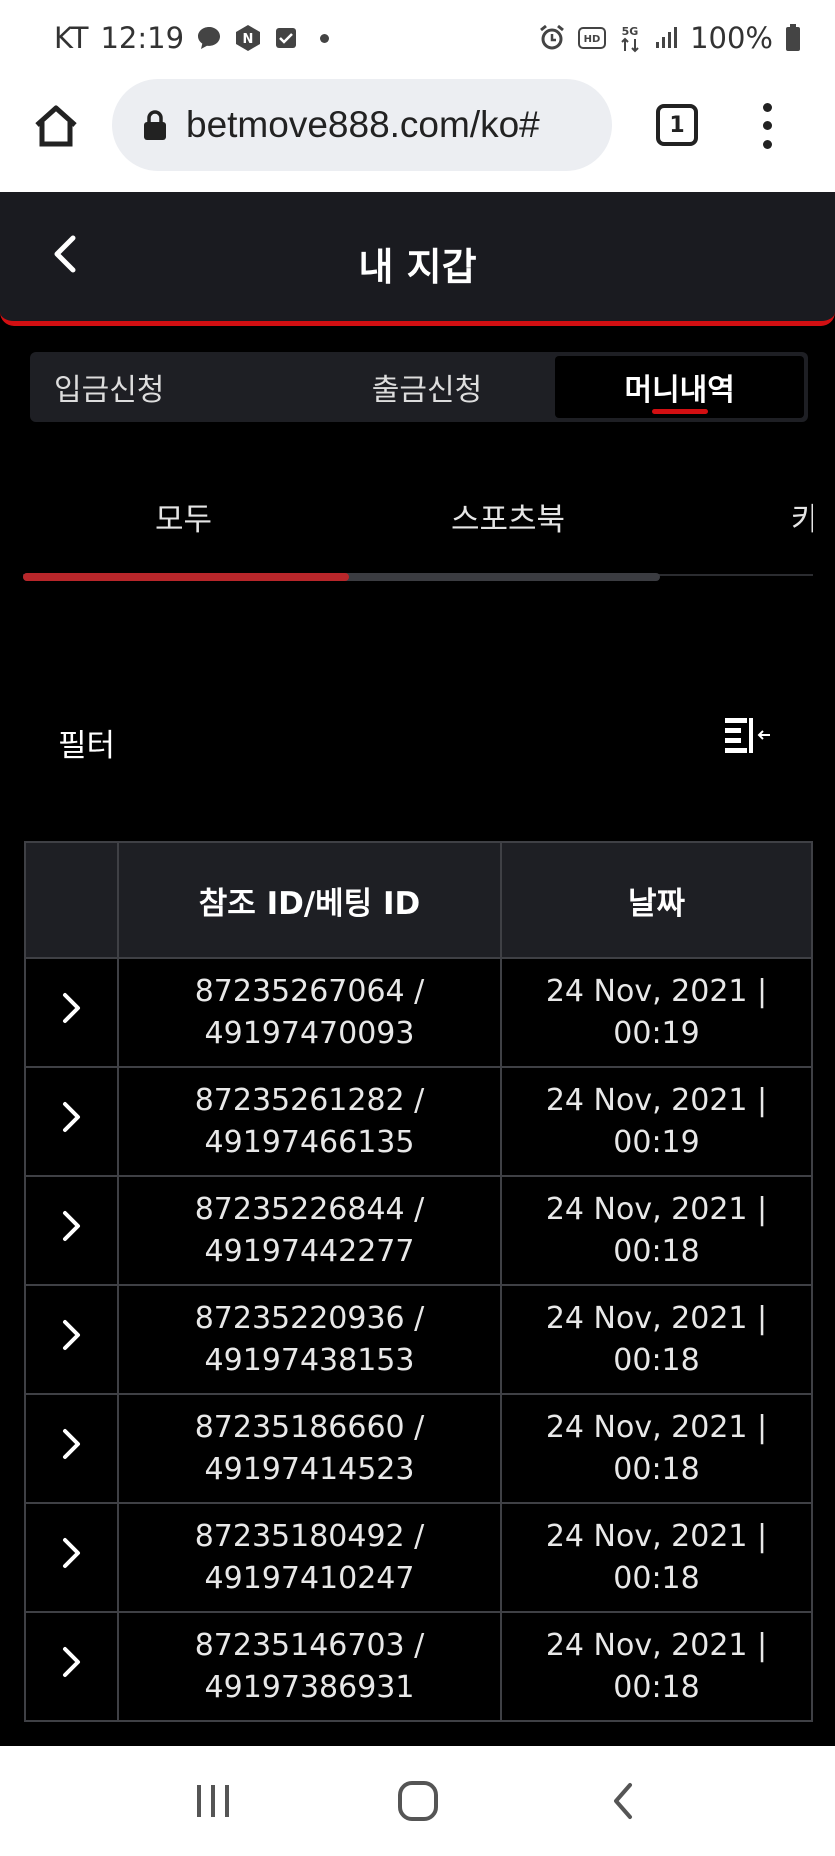  I want to click on bet-id: 49197414523, so click(309, 1469).